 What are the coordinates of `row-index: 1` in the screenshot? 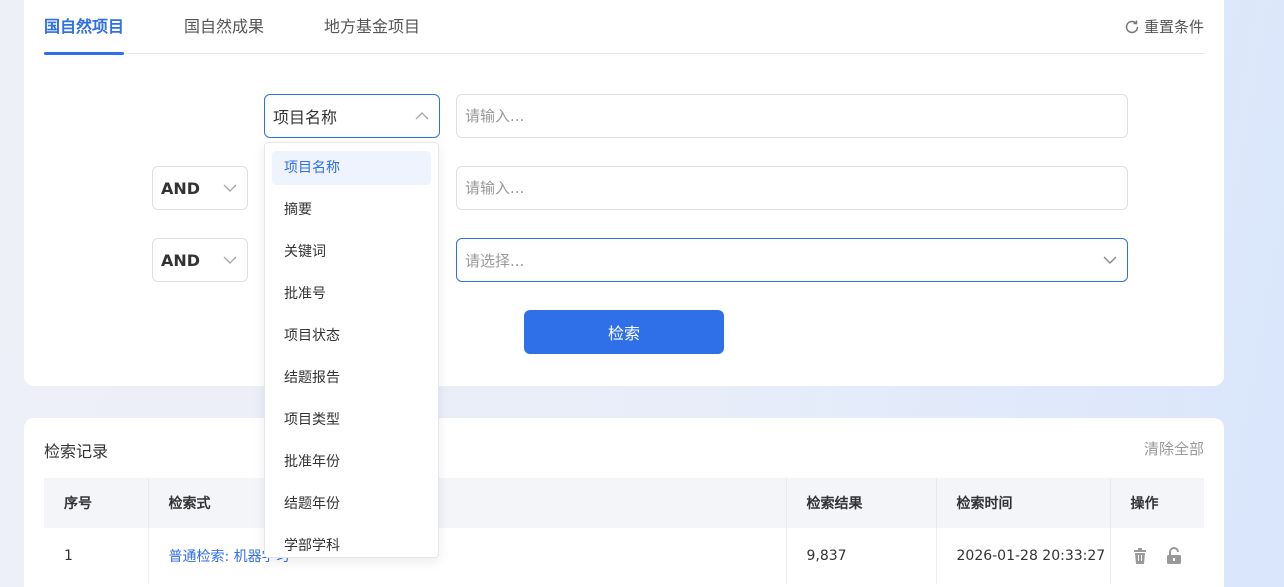 It's located at (96, 556).